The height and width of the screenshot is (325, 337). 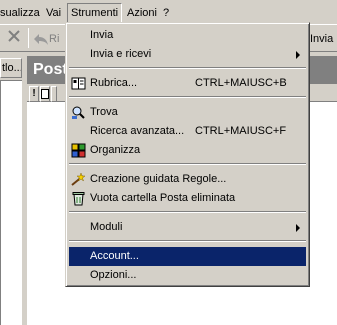 What do you see at coordinates (187, 227) in the screenshot?
I see `menu-item-moduli: Moduli` at bounding box center [187, 227].